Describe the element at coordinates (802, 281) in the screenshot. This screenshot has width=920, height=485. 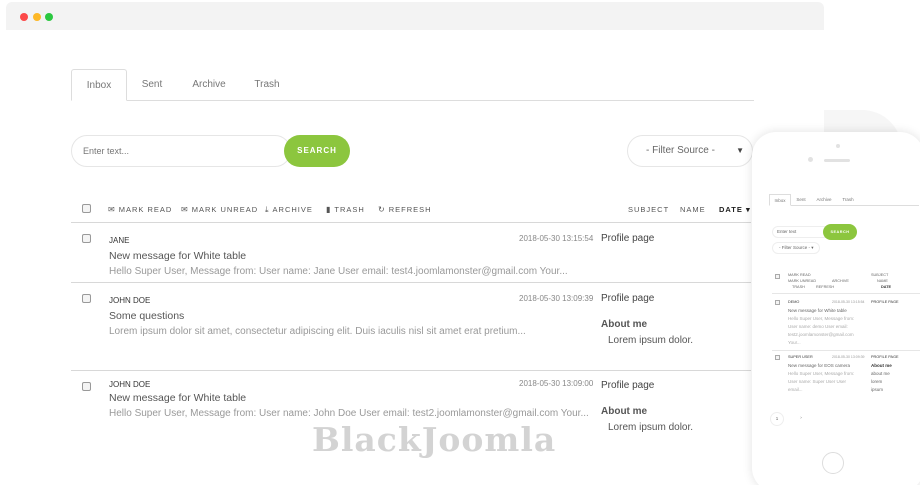
I see `mobile-mark-unread: MARK UNREAD` at that location.